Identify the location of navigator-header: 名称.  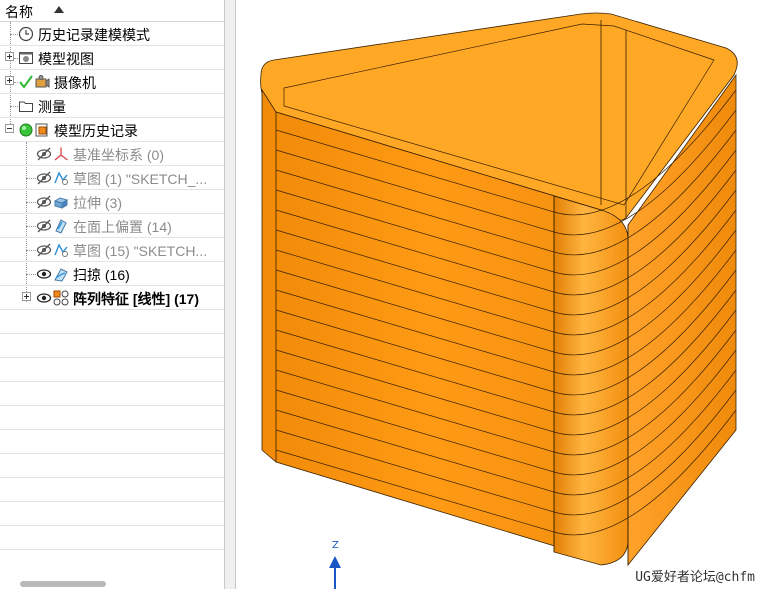
(112, 11).